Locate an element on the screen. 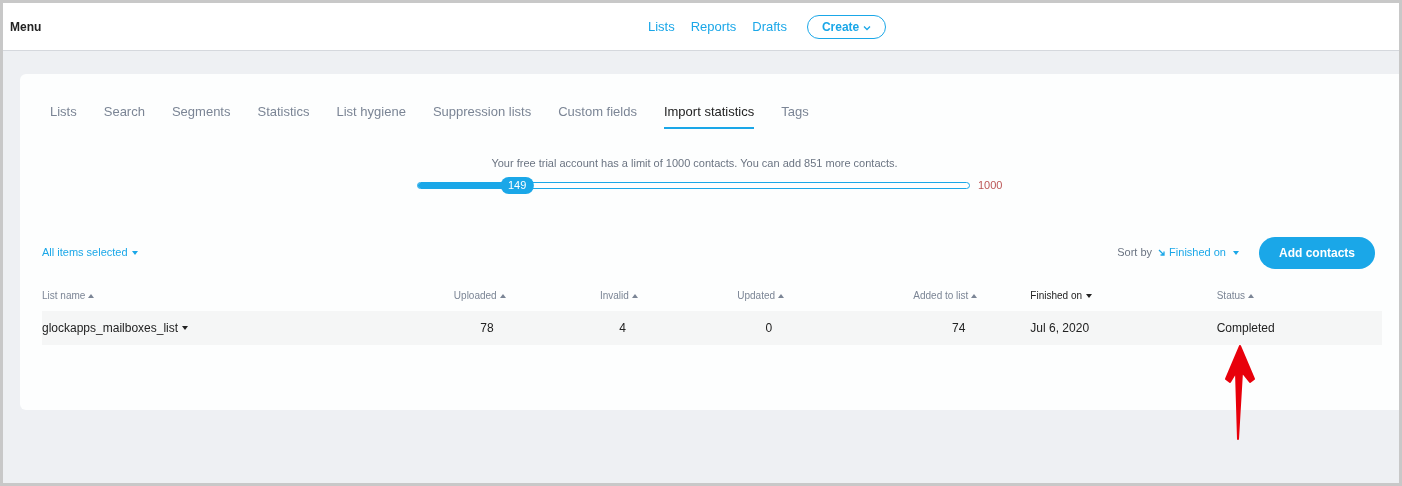  table-cell: Completed is located at coordinates (1299, 327).